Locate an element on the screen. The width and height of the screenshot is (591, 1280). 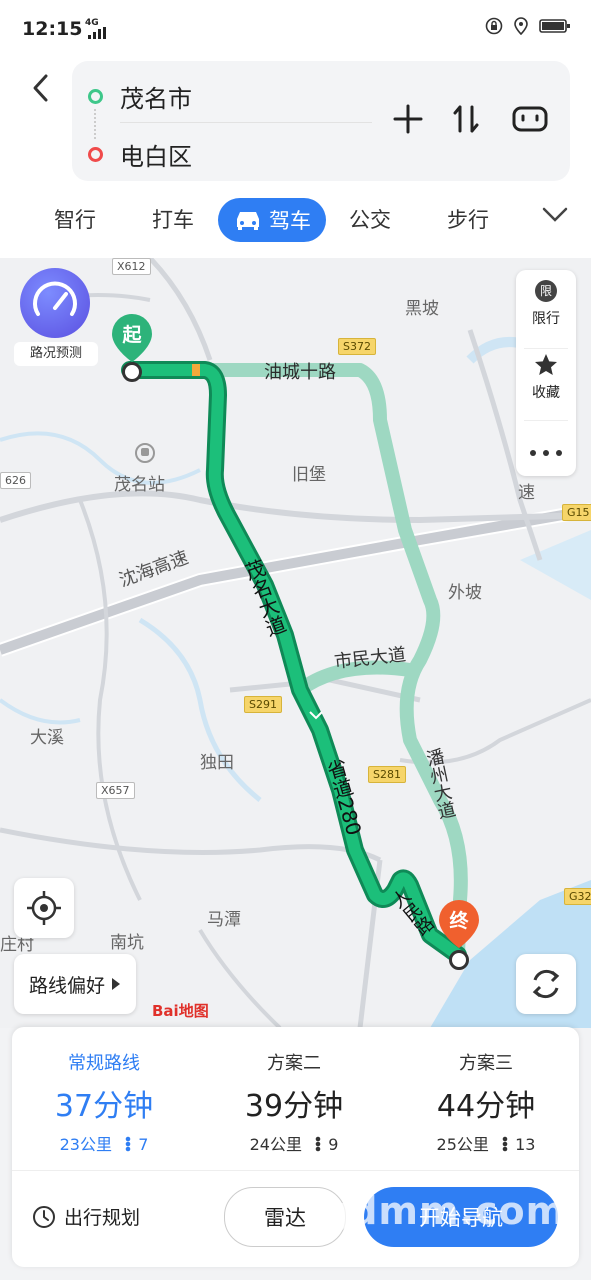
plan-distance: 24公里 is located at coordinates (275, 1144).